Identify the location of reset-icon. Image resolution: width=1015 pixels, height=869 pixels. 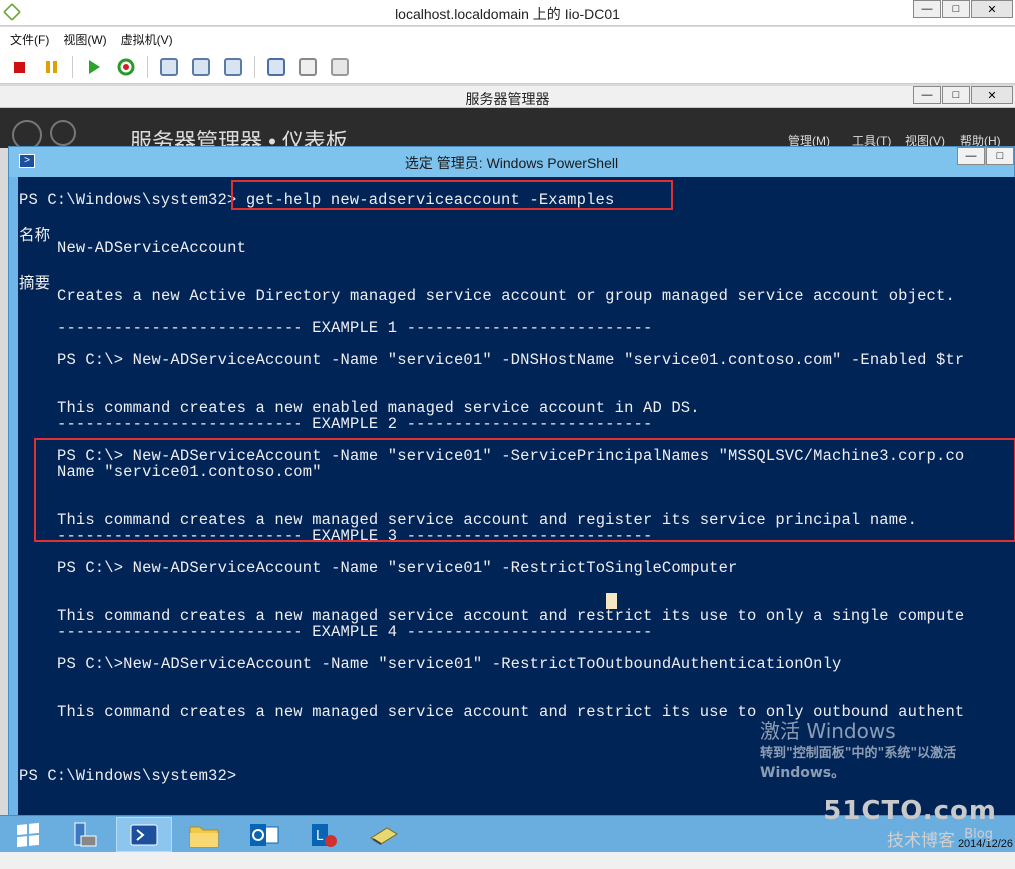
(126, 67).